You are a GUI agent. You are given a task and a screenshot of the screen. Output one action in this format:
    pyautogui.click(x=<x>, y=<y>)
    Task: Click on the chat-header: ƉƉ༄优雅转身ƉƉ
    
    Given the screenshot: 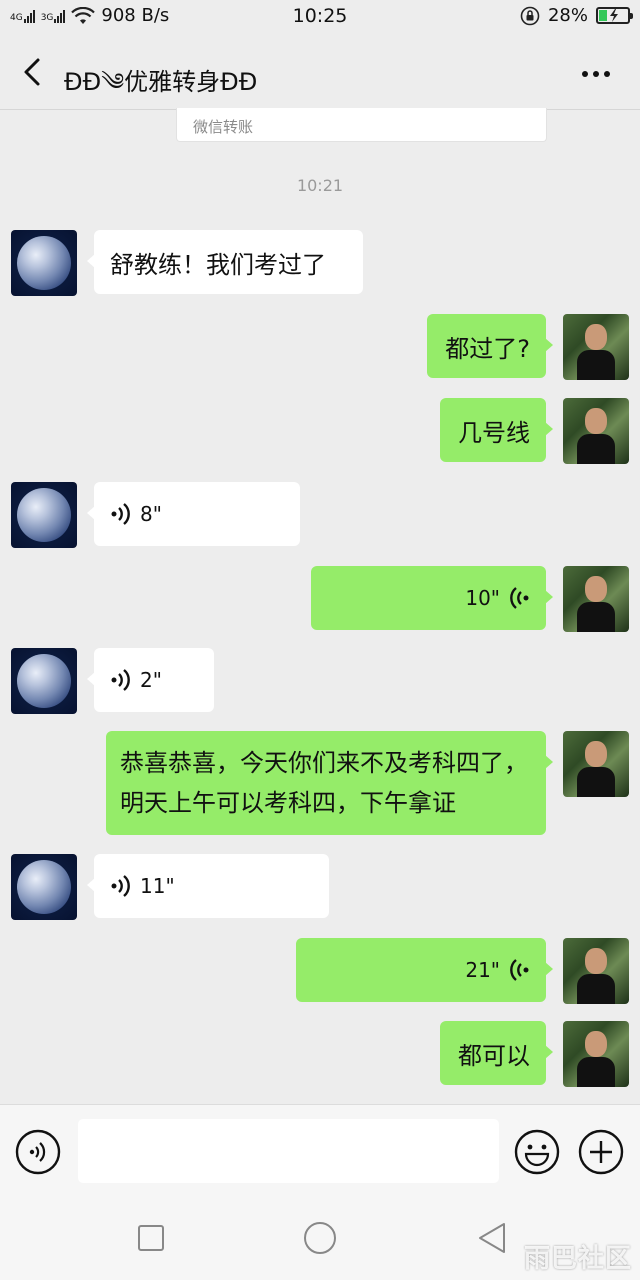 What is the action you would take?
    pyautogui.click(x=320, y=72)
    